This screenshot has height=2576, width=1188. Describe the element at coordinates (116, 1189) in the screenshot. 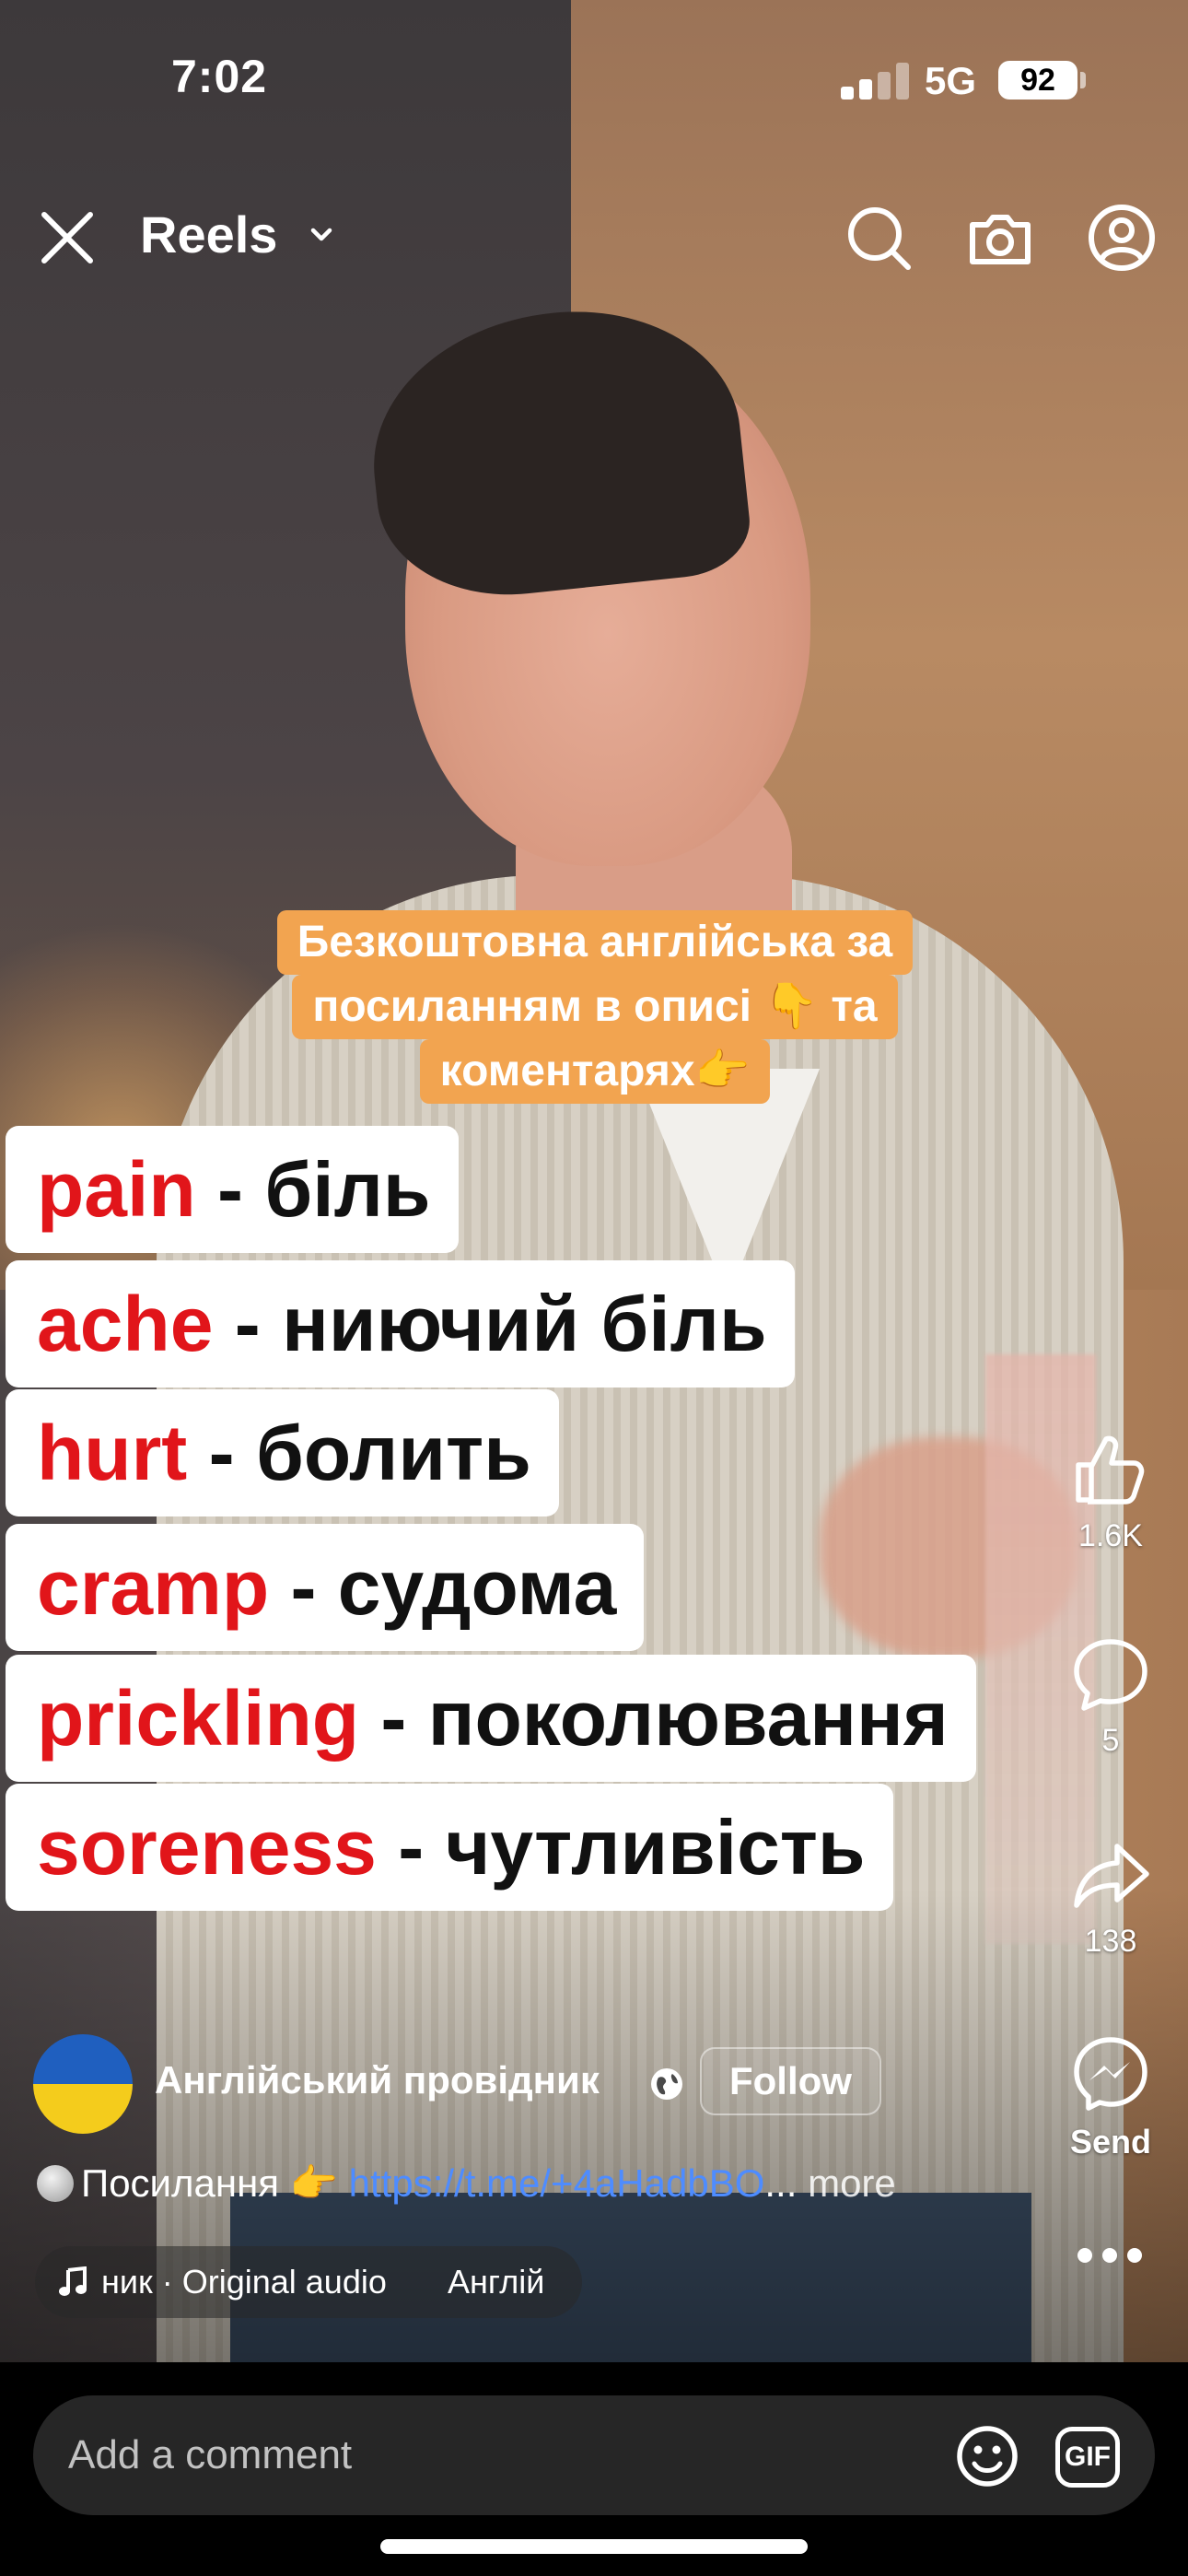

I see `vocab-english: pain` at that location.